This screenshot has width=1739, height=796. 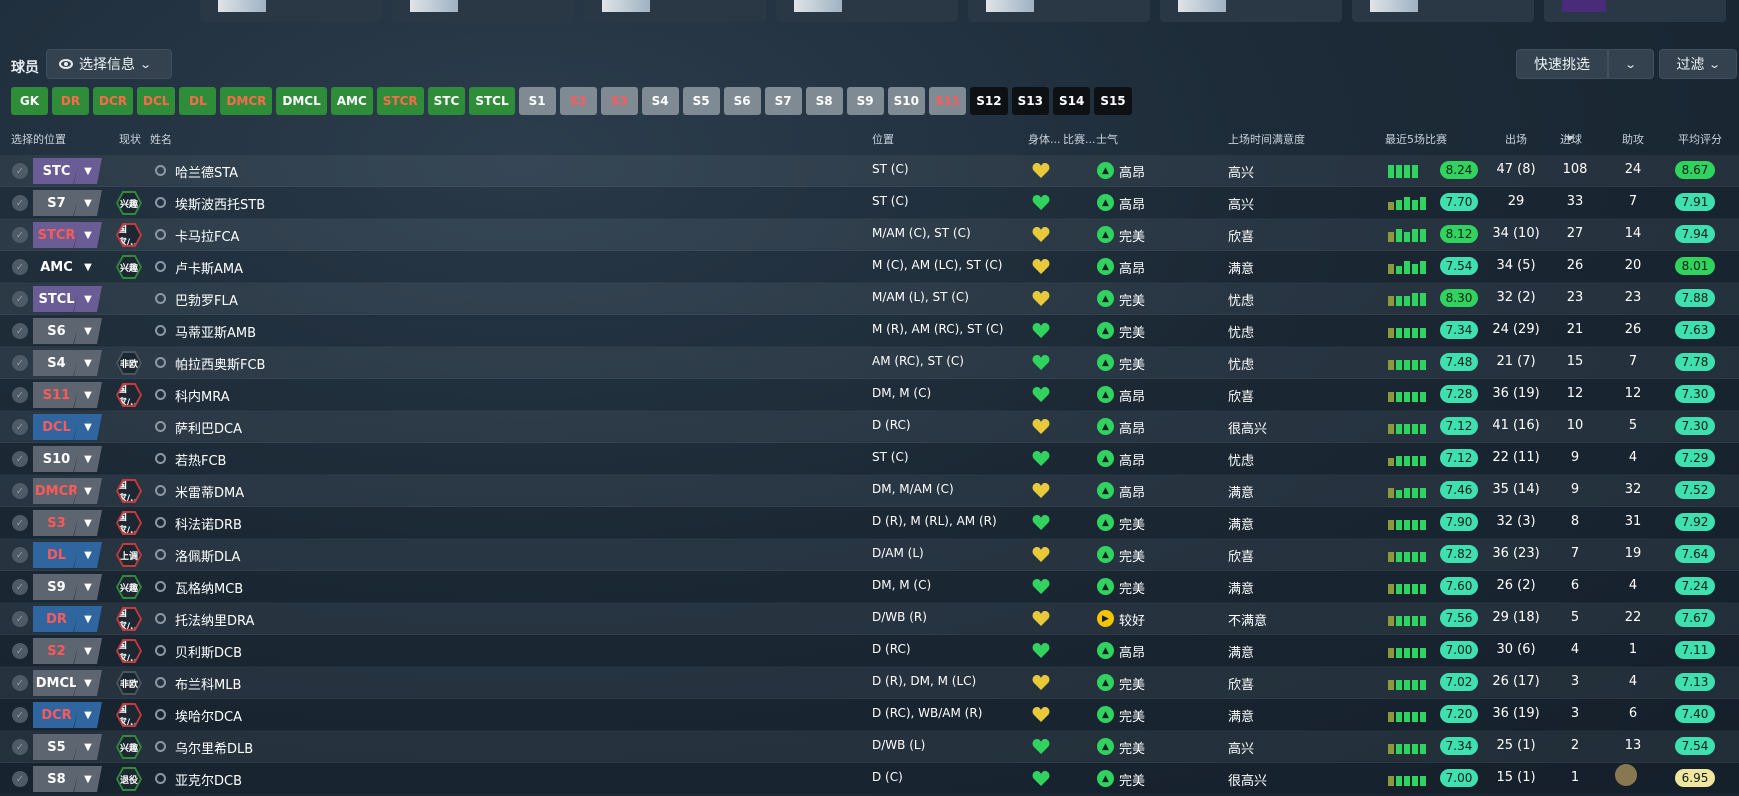 I want to click on position-chip: AMC, so click(x=351, y=101).